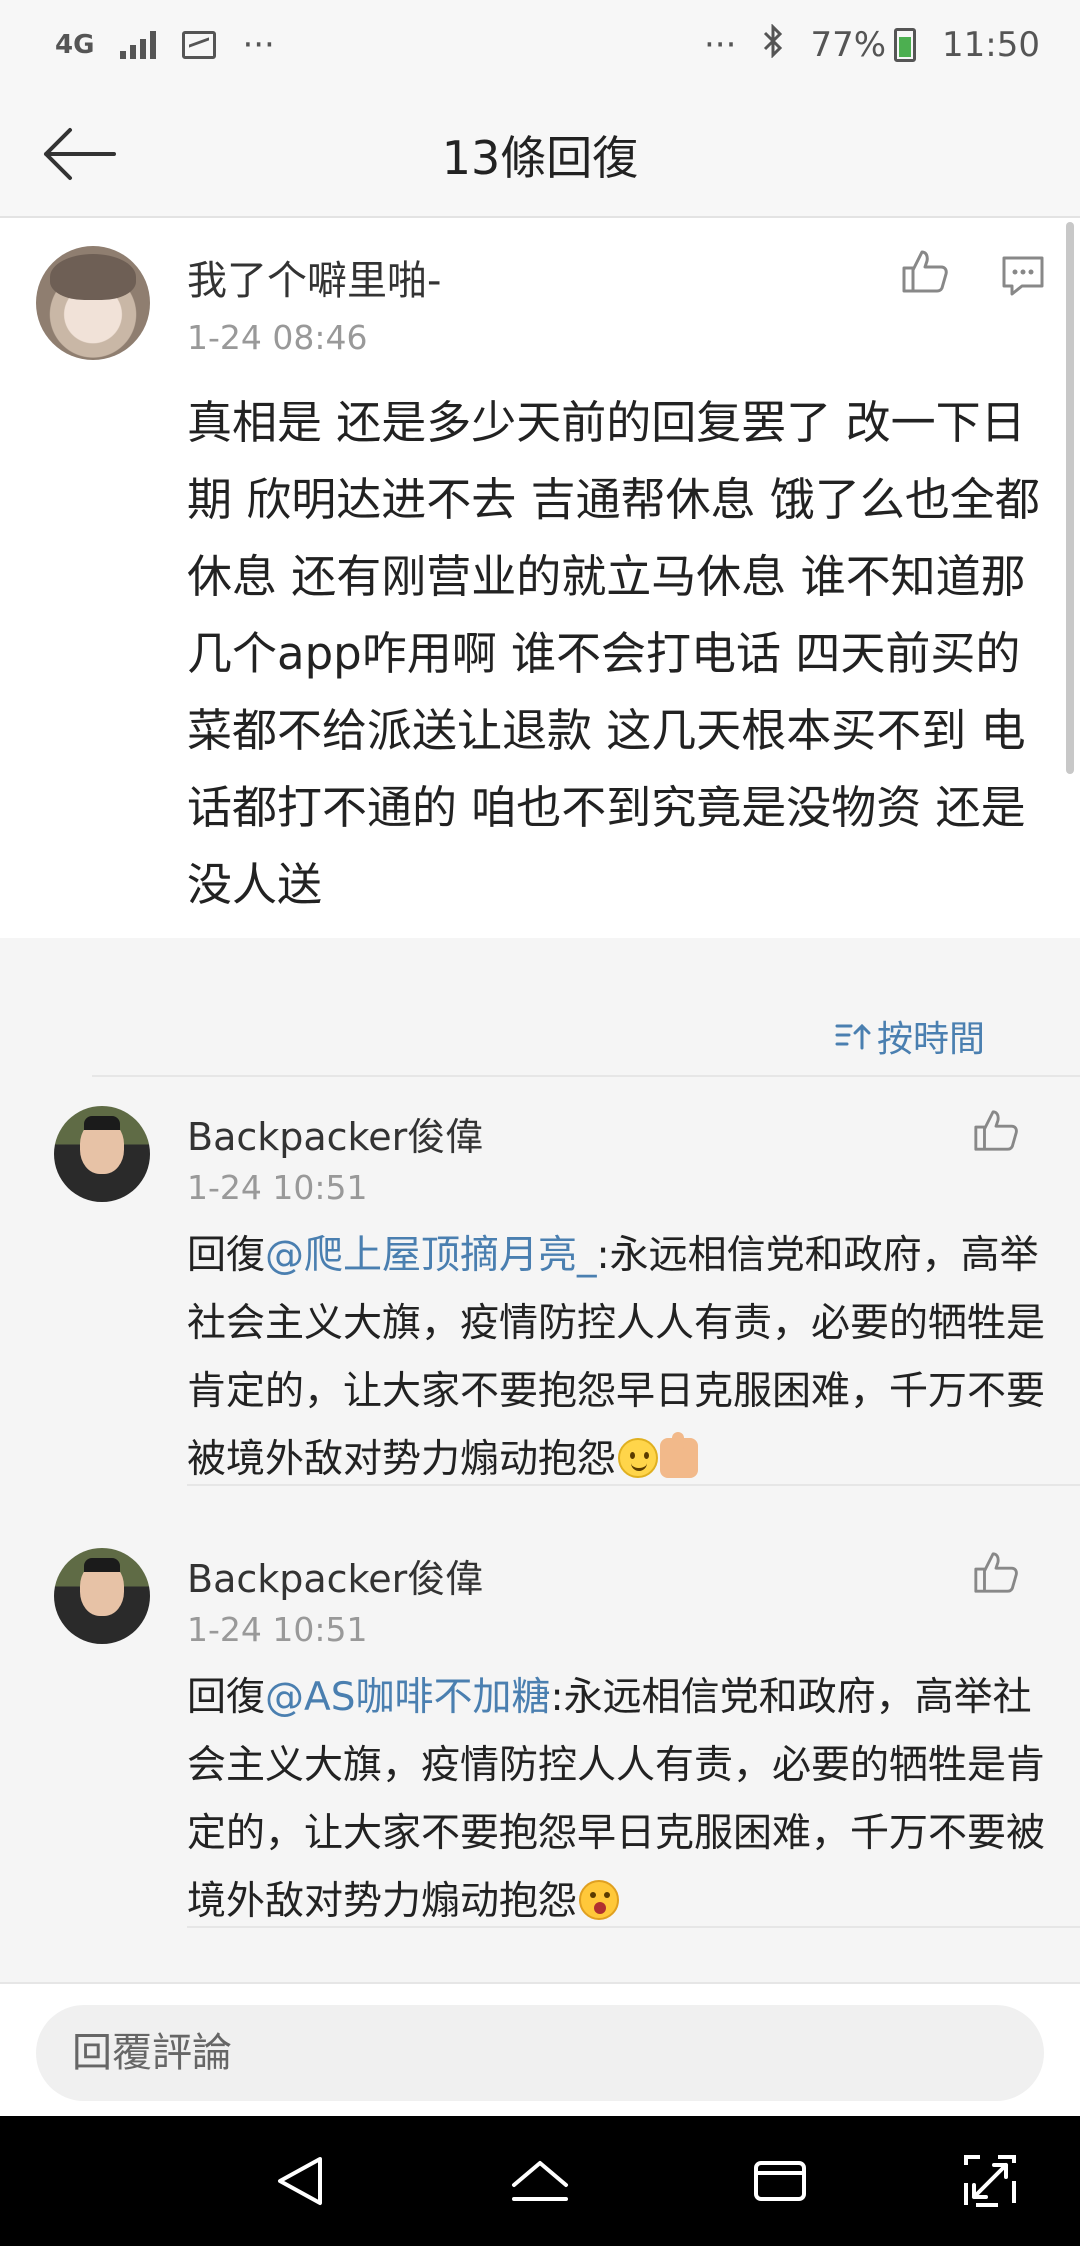  I want to click on status-left: 4G ···, so click(165, 45).